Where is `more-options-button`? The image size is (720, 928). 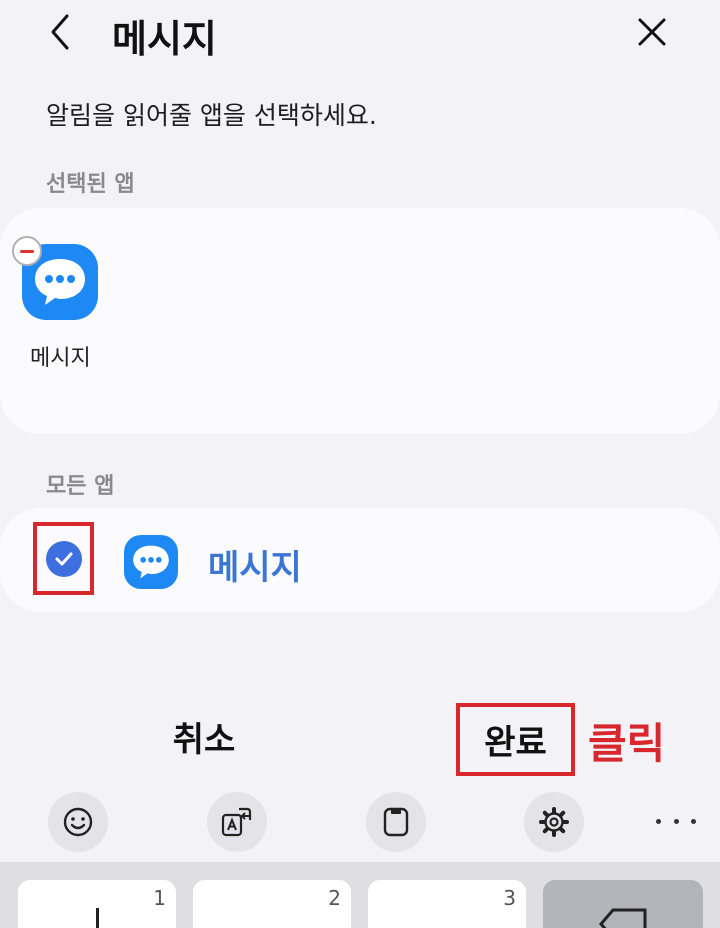 more-options-button is located at coordinates (676, 821).